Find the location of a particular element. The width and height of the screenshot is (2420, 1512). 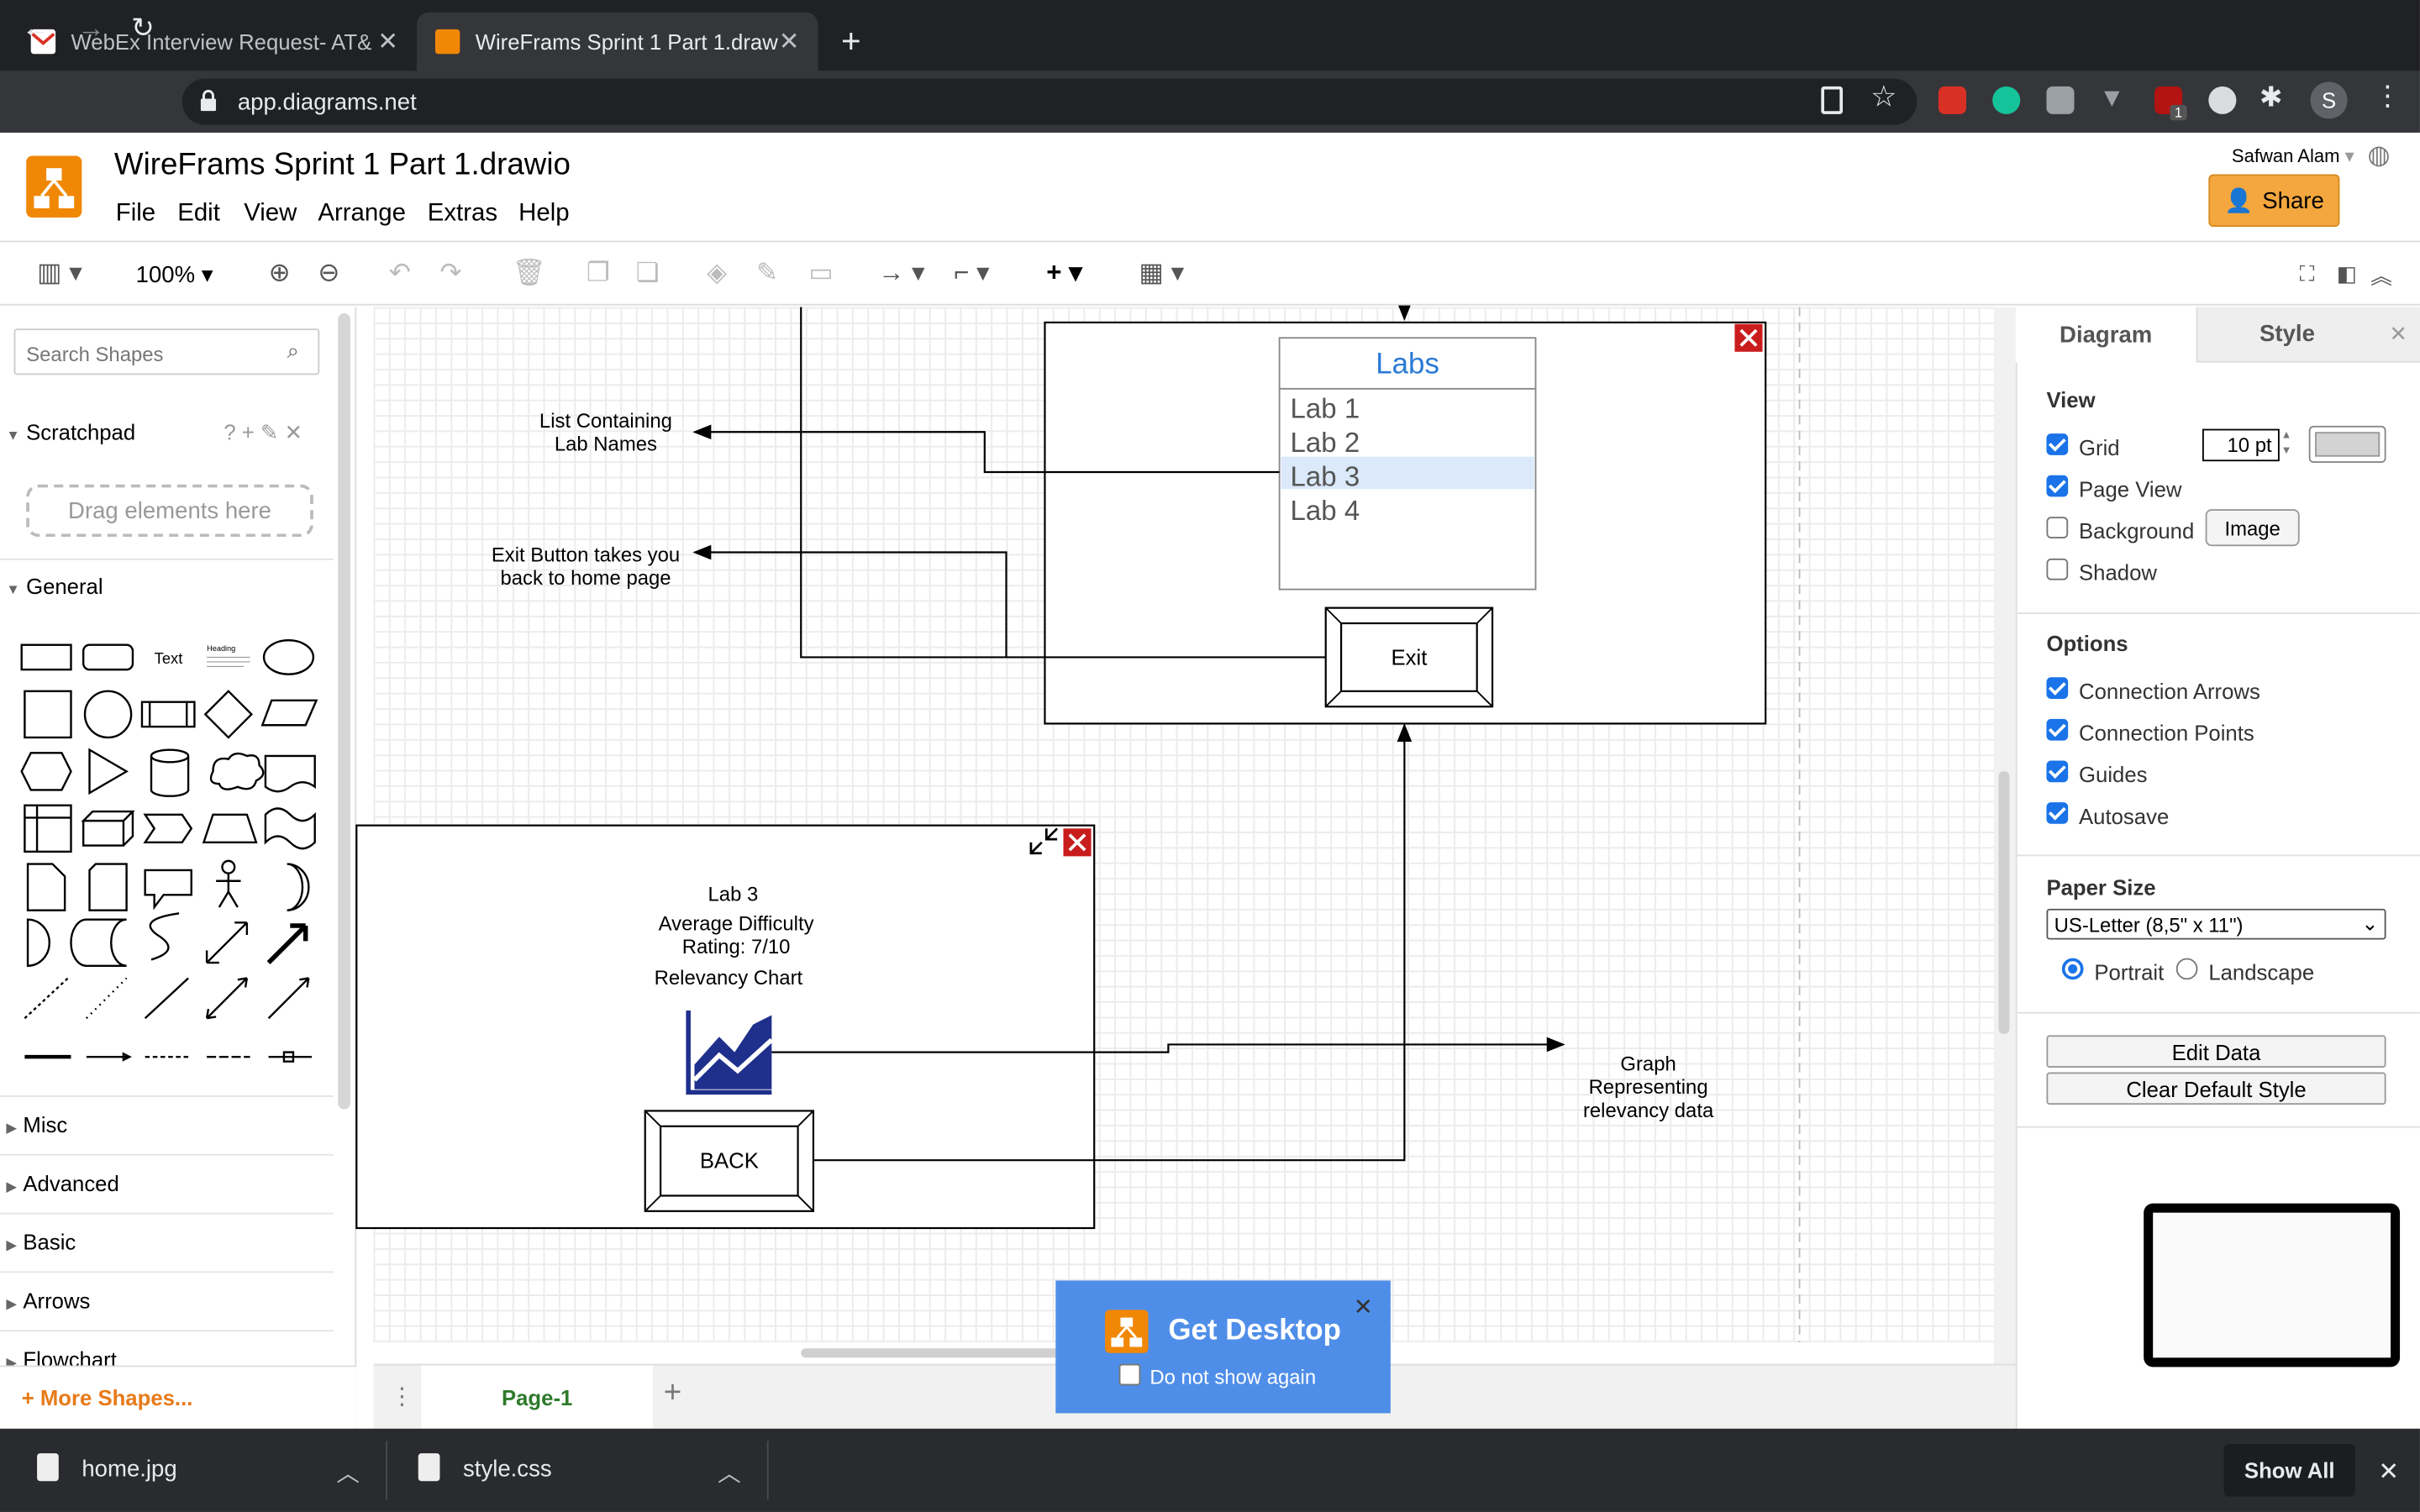

canvas-vertical-scrollbar is located at coordinates (2004, 902).